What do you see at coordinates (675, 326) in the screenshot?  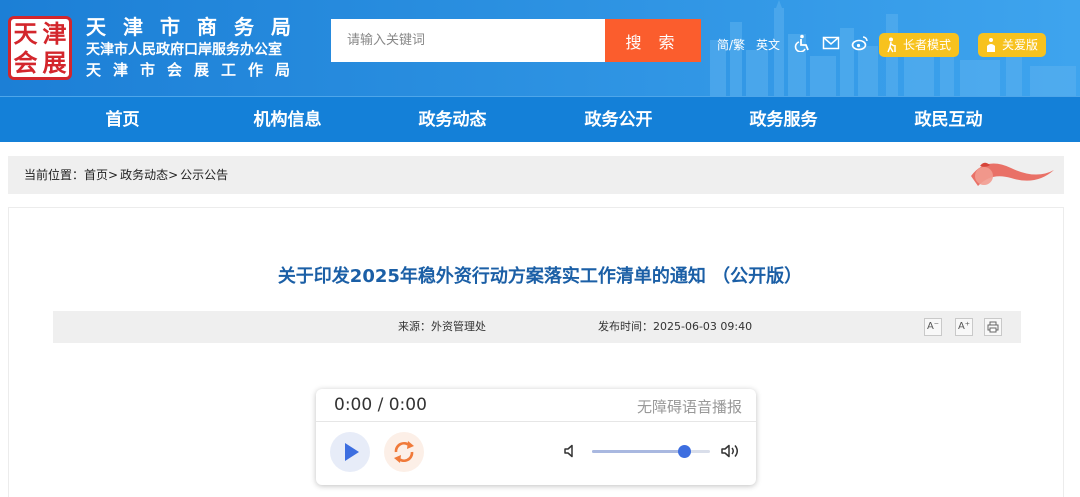 I see `article-publish-time: 发布时间：2025-06-03 09:40` at bounding box center [675, 326].